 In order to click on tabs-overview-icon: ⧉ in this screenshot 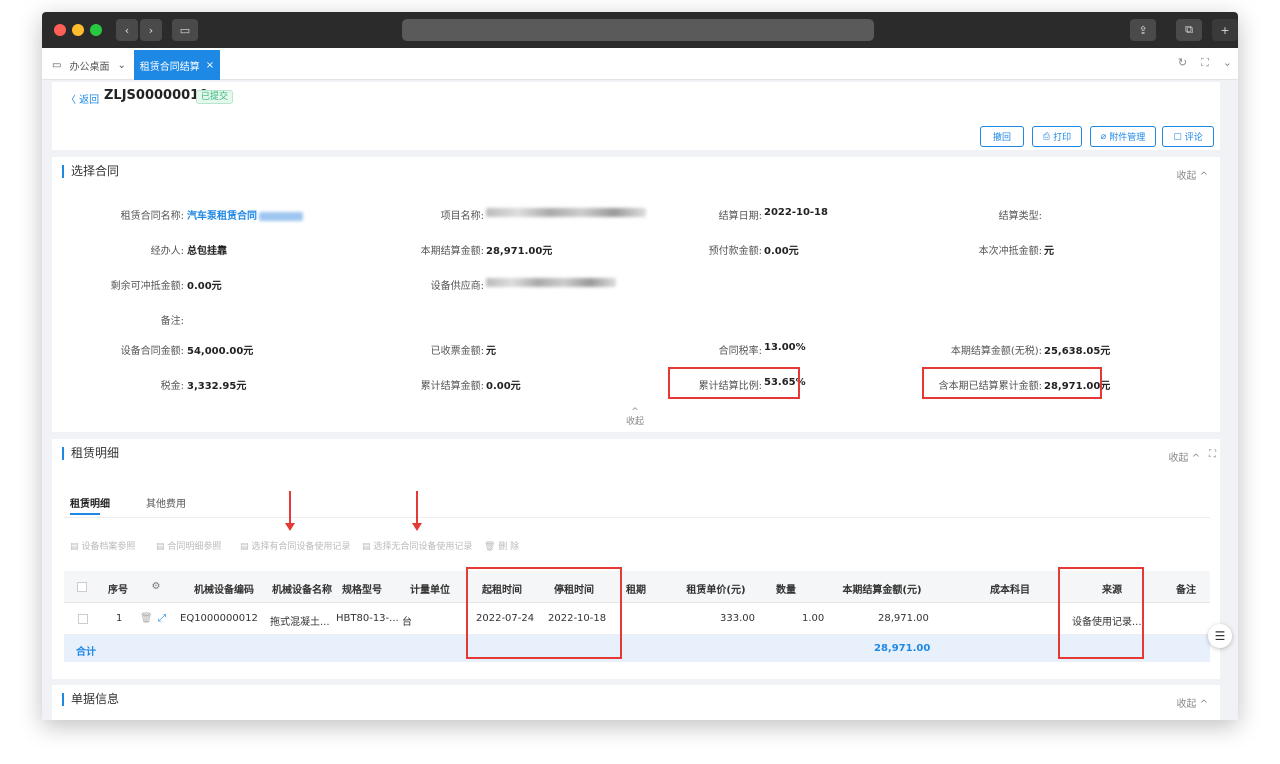, I will do `click(1189, 30)`.